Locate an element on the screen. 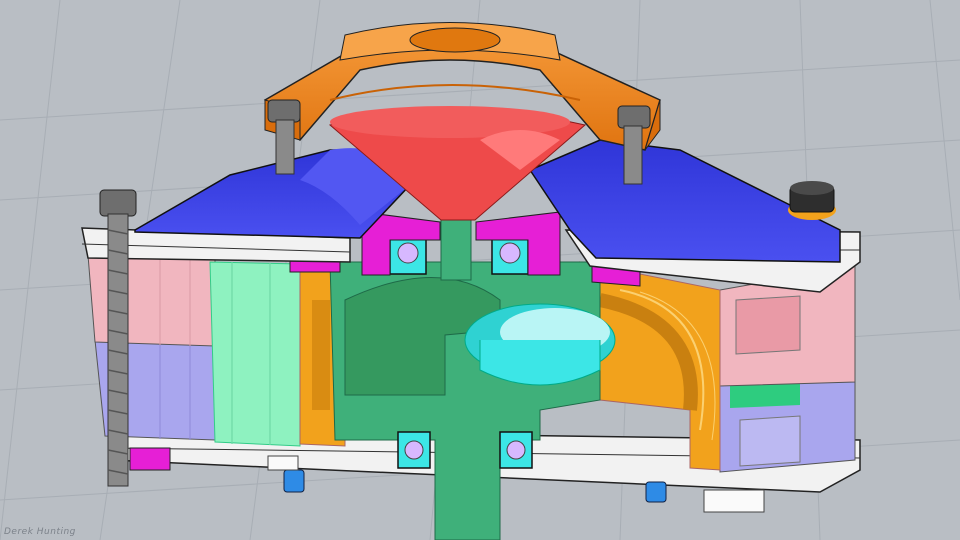  lower-left-bearing is located at coordinates (414, 450).